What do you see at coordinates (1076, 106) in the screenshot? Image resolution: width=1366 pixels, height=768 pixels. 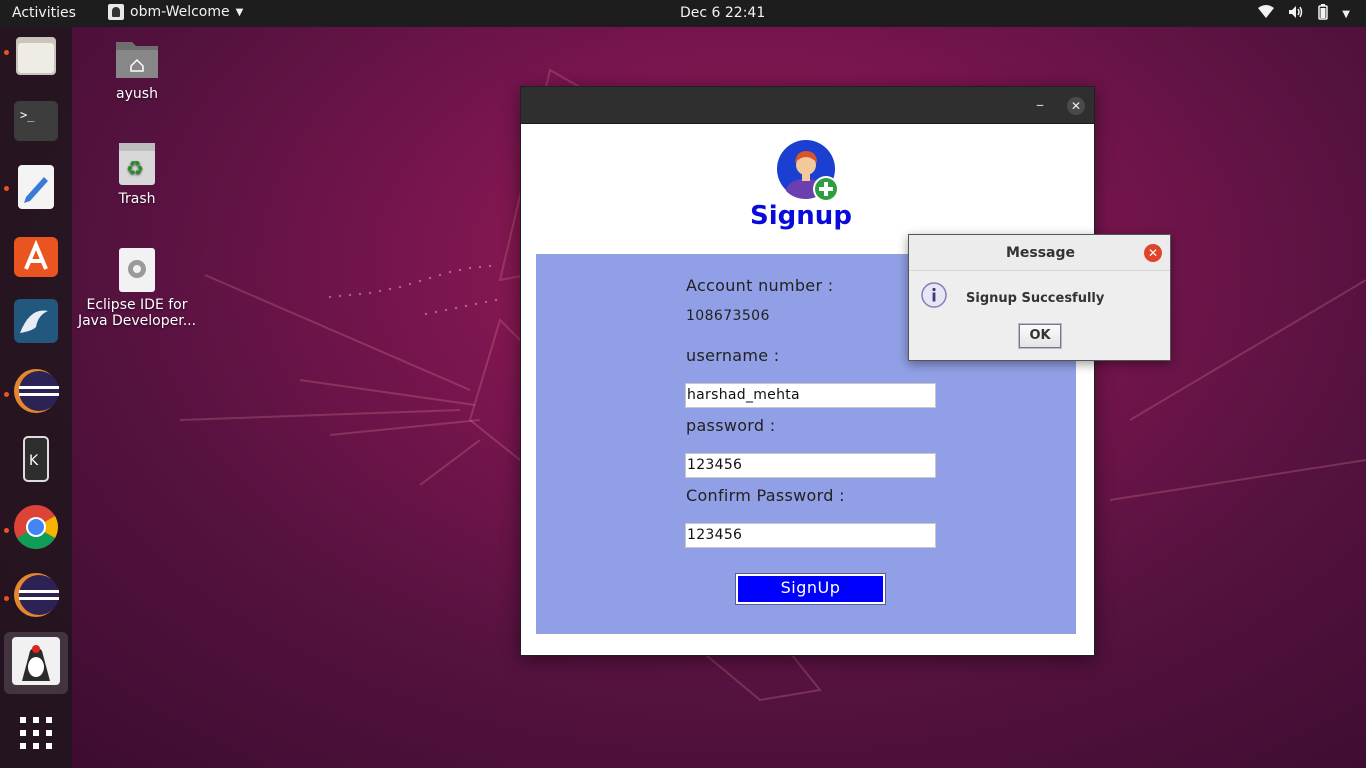 I see `close-button: ✕` at bounding box center [1076, 106].